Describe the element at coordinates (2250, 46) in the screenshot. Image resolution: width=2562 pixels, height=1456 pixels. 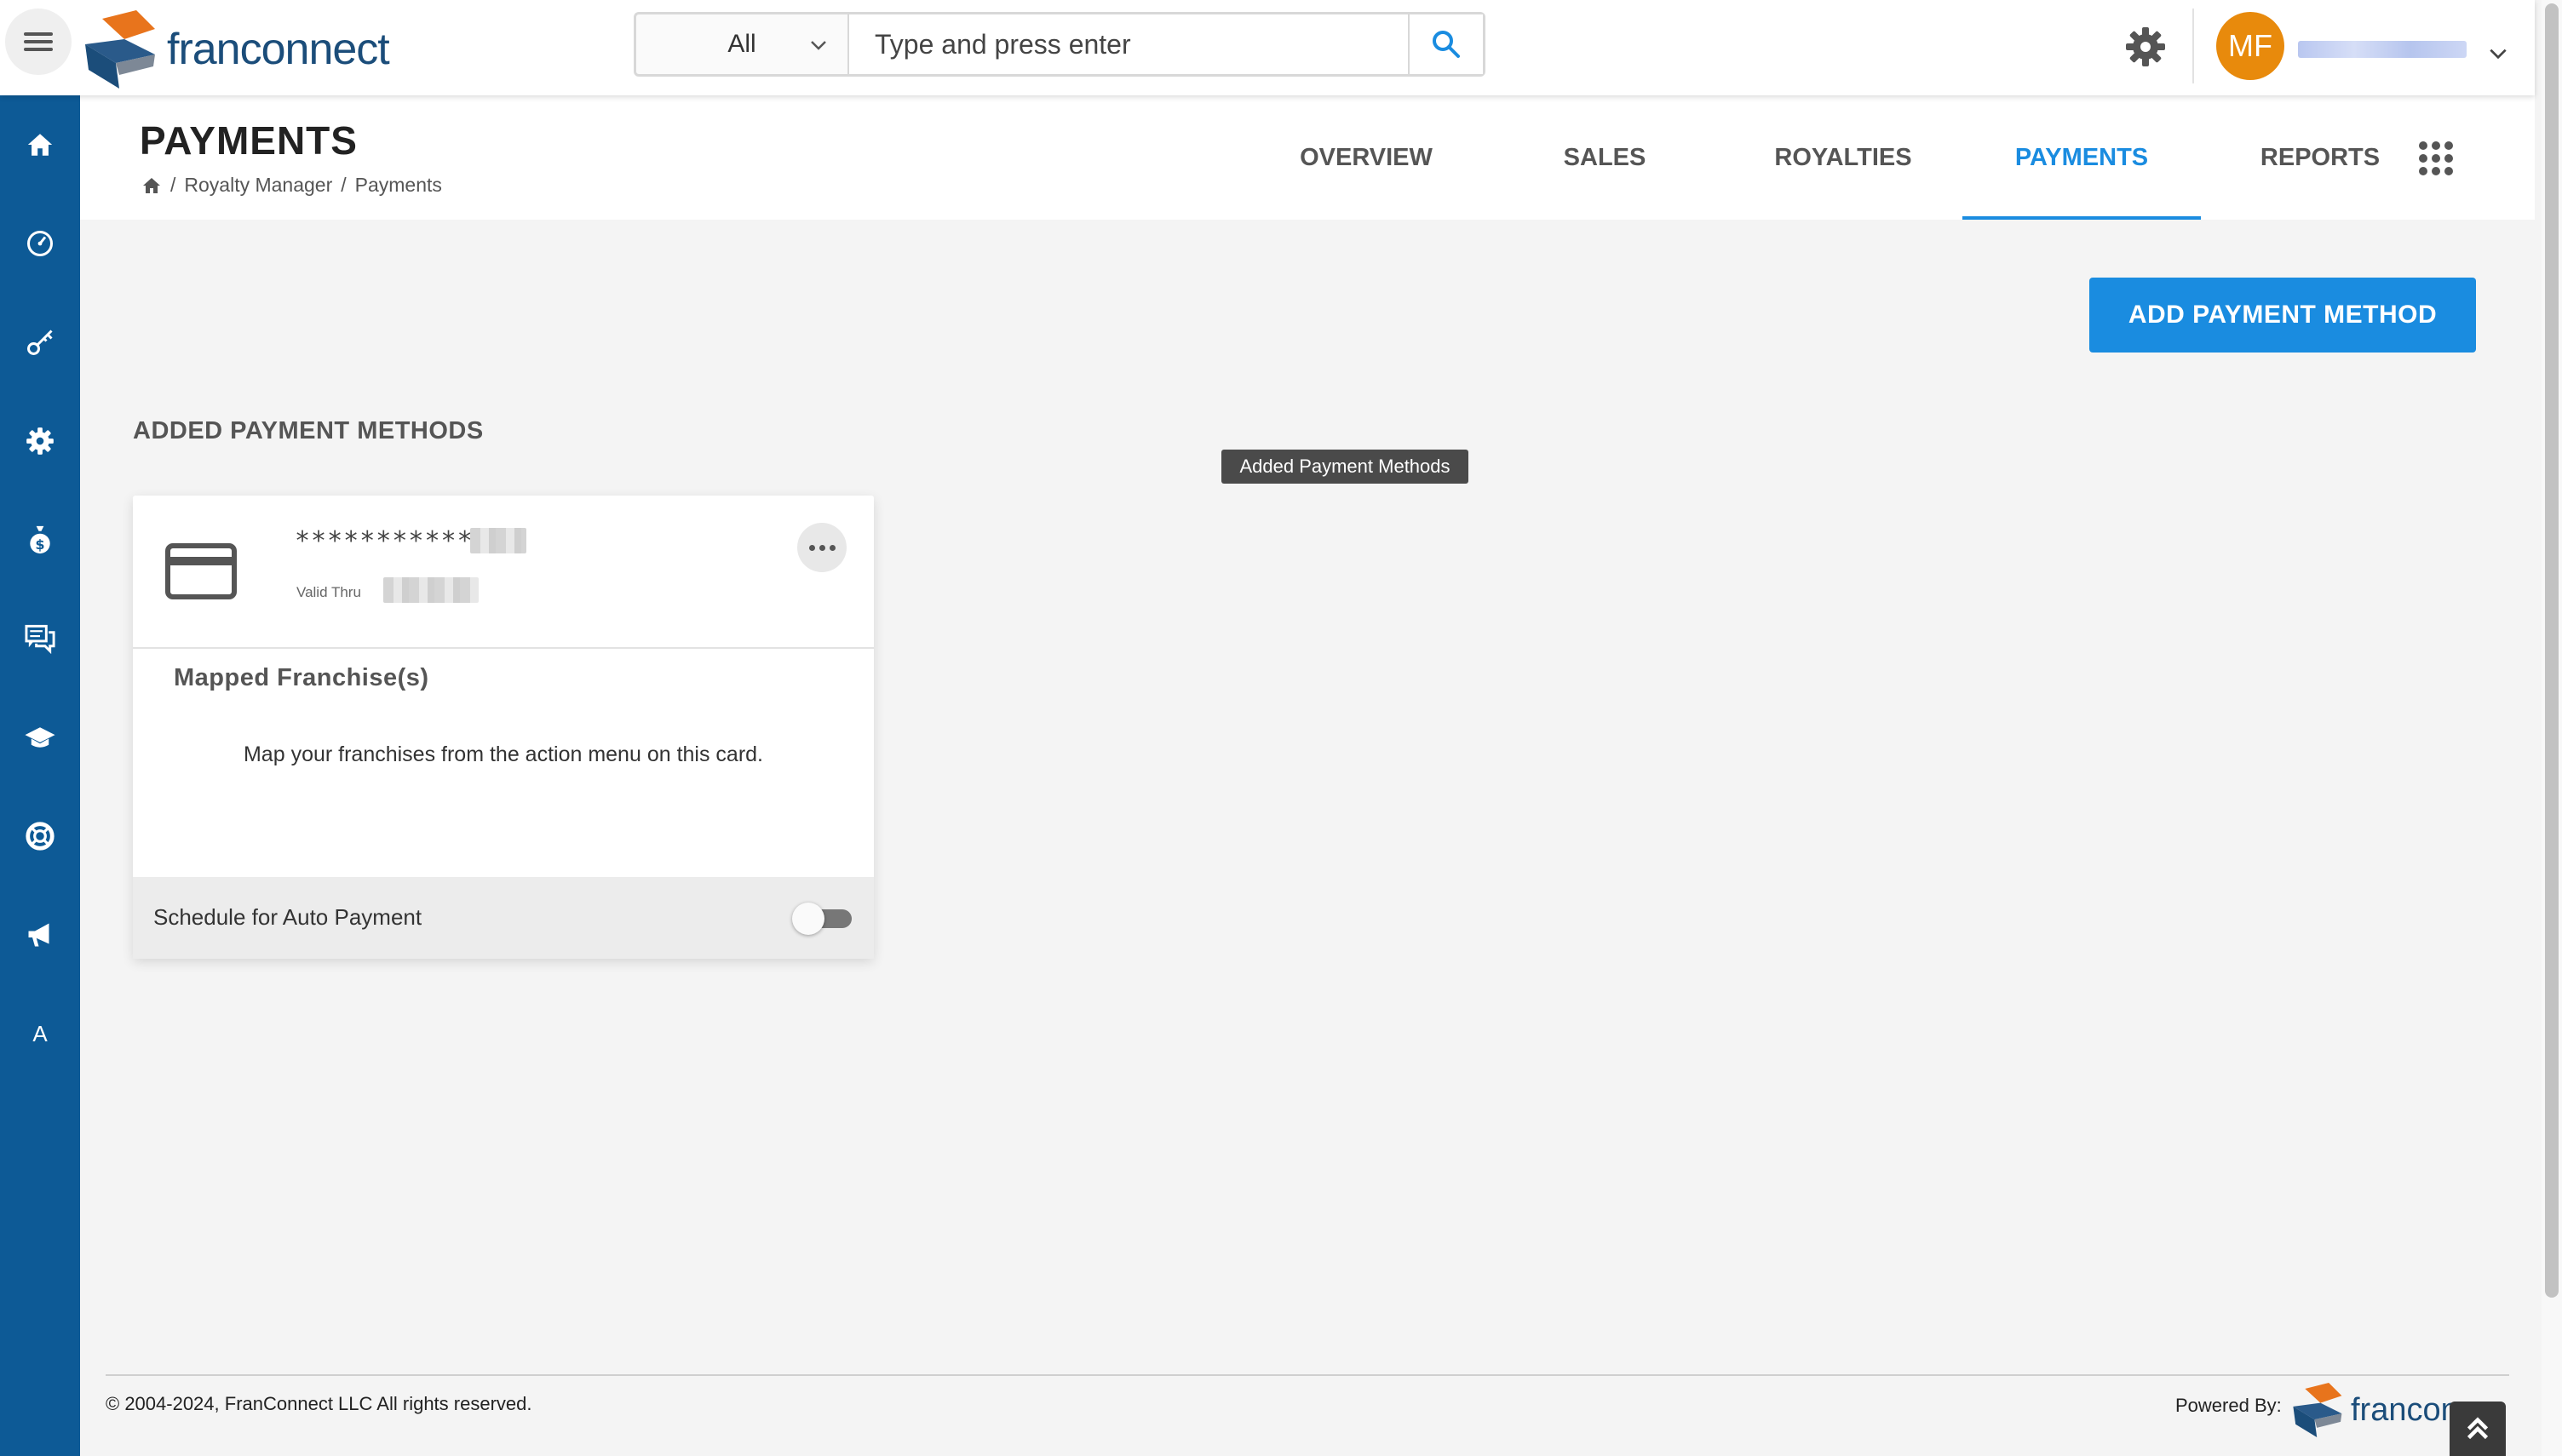
I see `avatar: MF` at that location.